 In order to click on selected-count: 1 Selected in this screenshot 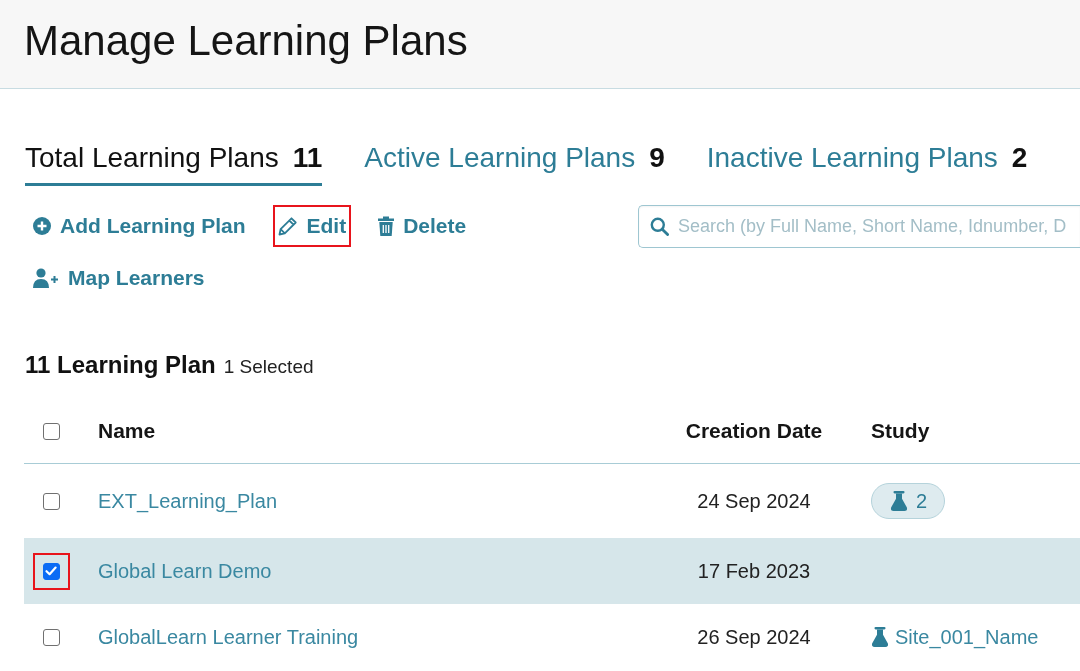, I will do `click(268, 367)`.